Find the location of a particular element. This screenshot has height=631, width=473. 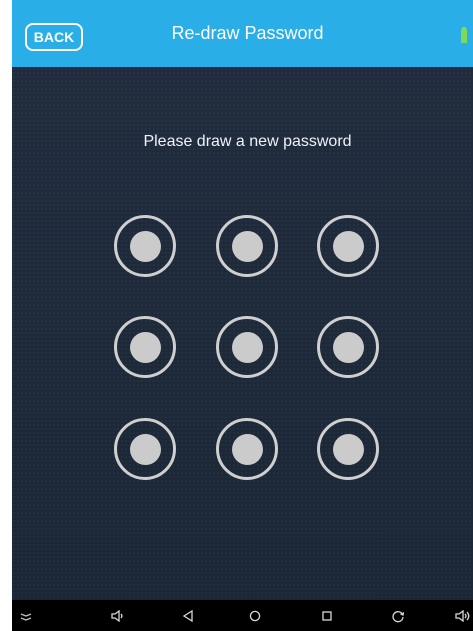

system-nav-bar is located at coordinates (242, 615).